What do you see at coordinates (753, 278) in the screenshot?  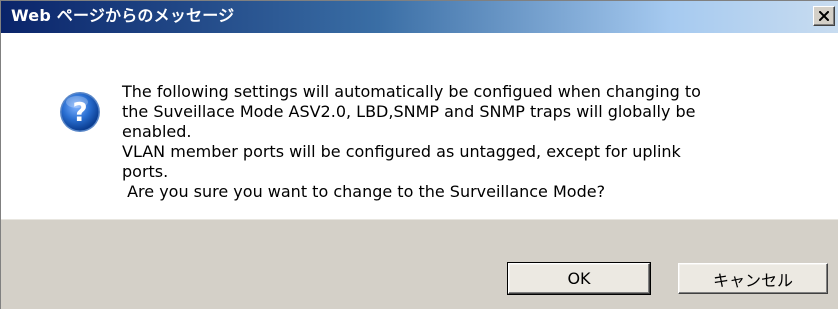 I see `cancel-button: キャンセル` at bounding box center [753, 278].